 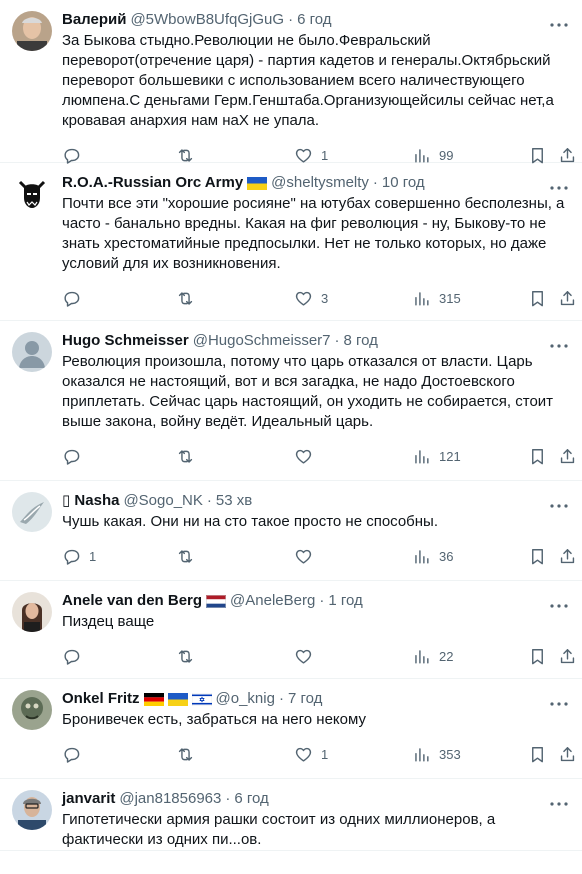 I want to click on like-button: 3, so click(x=311, y=298).